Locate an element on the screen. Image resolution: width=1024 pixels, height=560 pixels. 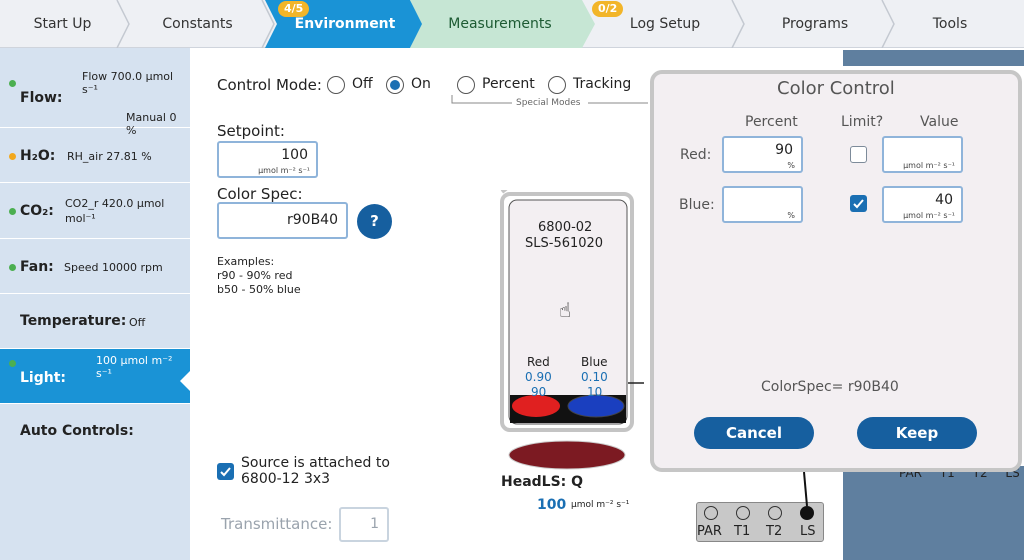
tab-label: Environment is located at coordinates (345, 24).